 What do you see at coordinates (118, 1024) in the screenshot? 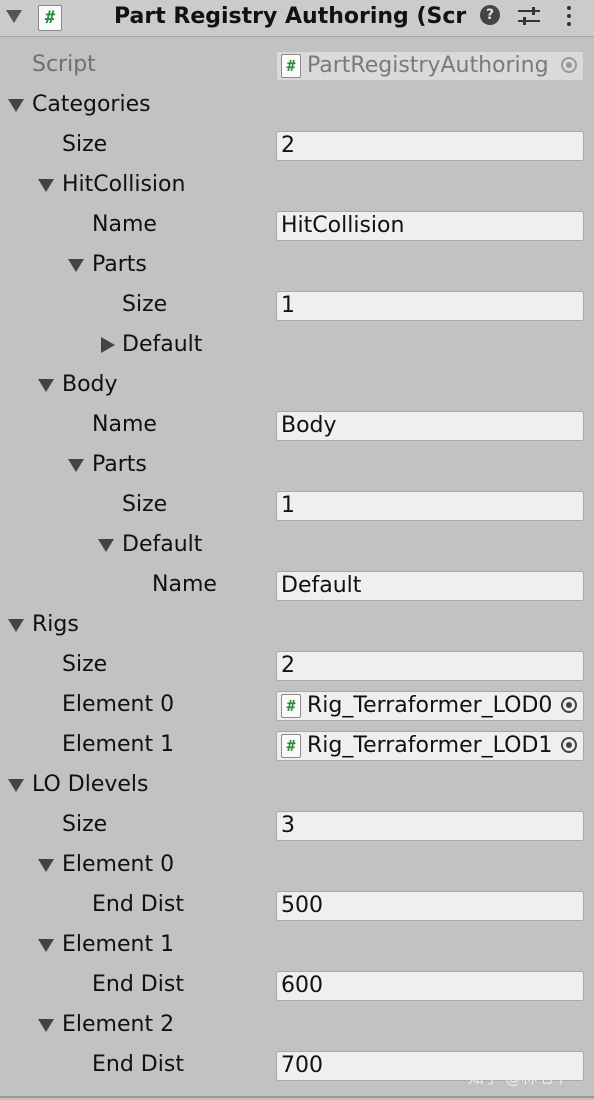
I see `element-label: Element 2` at bounding box center [118, 1024].